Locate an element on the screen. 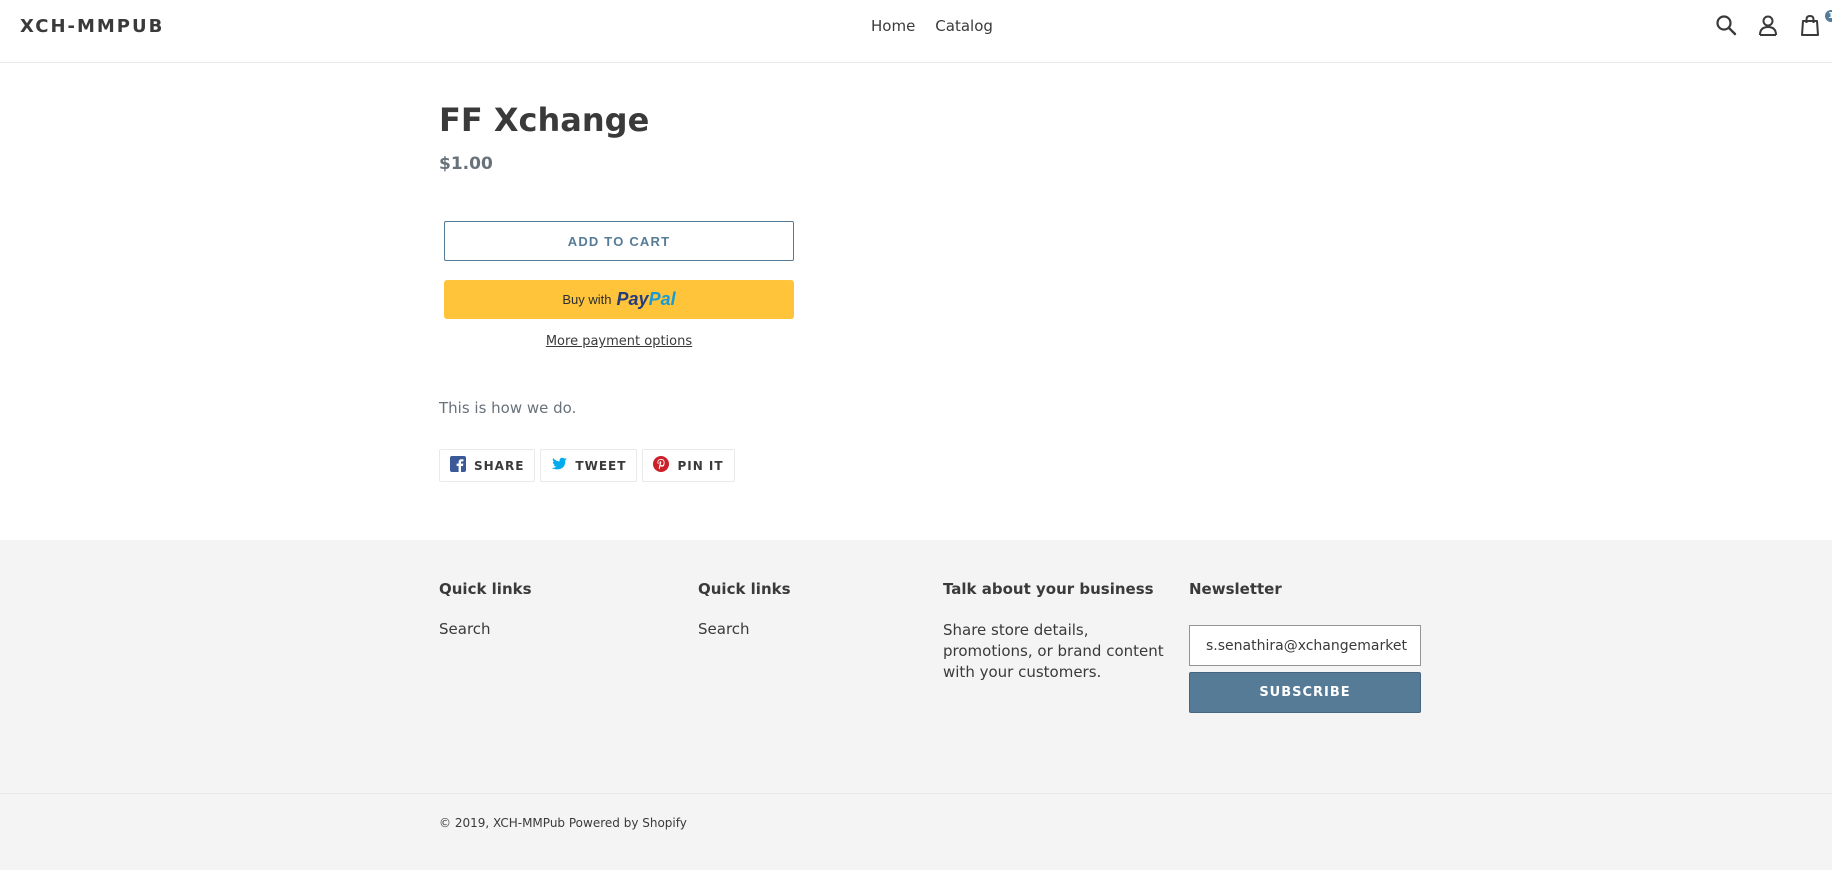 The width and height of the screenshot is (1832, 870). cart-count-badge: 1 is located at coordinates (1828, 16).